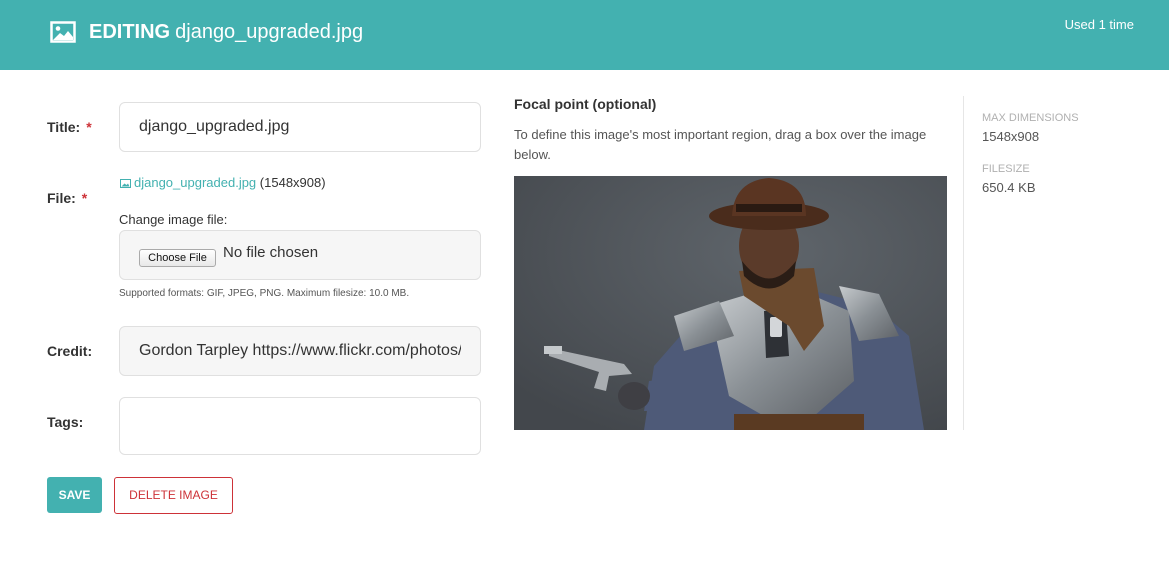 This screenshot has width=1169, height=573. Describe the element at coordinates (130, 32) in the screenshot. I see `page-title-label: EDITING` at that location.